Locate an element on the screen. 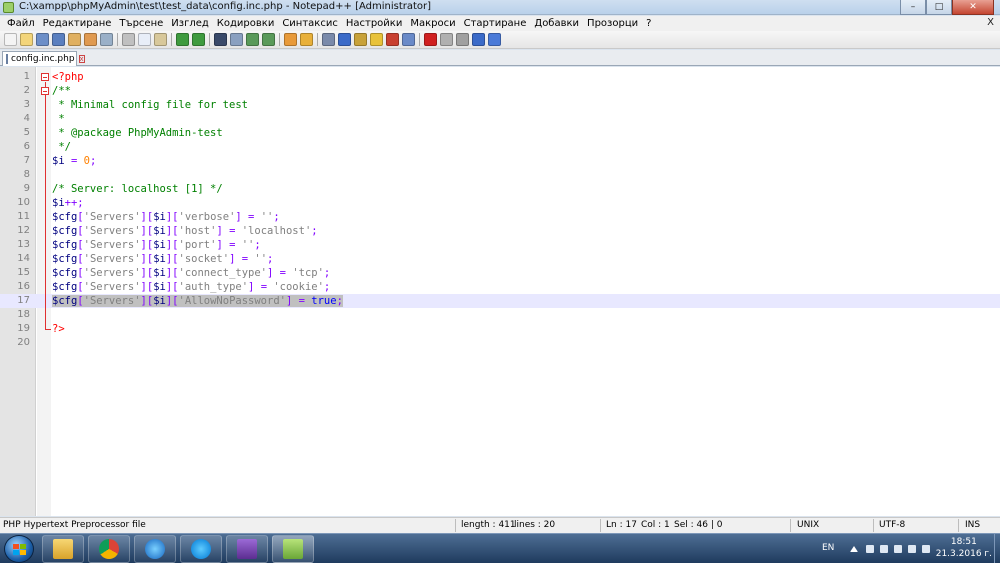  sync-vertical-icon is located at coordinates (290, 39).